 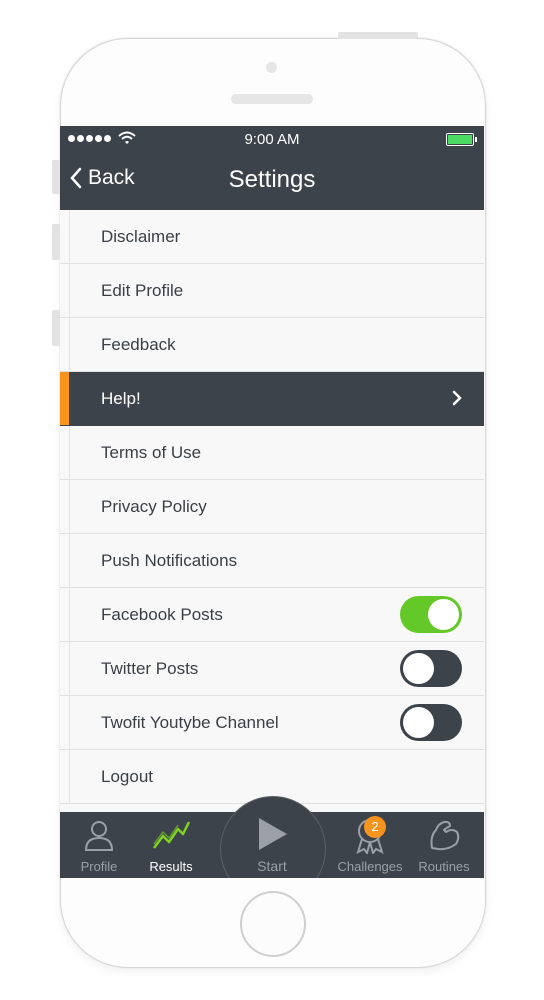 I want to click on tab-label: Routines, so click(x=444, y=866).